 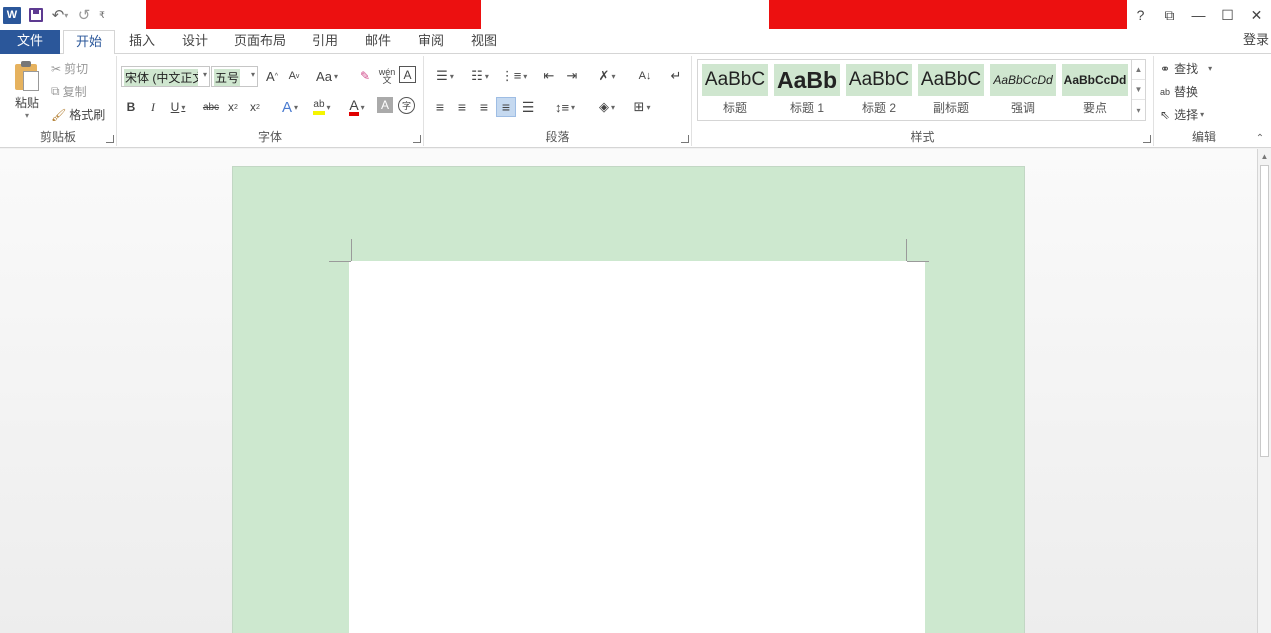 What do you see at coordinates (1256, 15) in the screenshot?
I see `close-button: ✕` at bounding box center [1256, 15].